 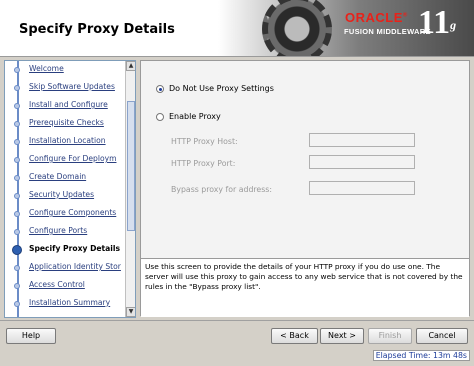 I want to click on nav-item: Configure For Deploym, so click(x=64, y=161).